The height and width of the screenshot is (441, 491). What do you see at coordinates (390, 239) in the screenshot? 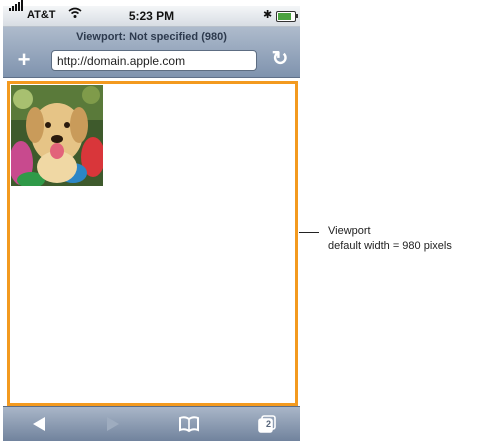
I see `viewport-annotation: Viewport default width = 980 pixels` at bounding box center [390, 239].